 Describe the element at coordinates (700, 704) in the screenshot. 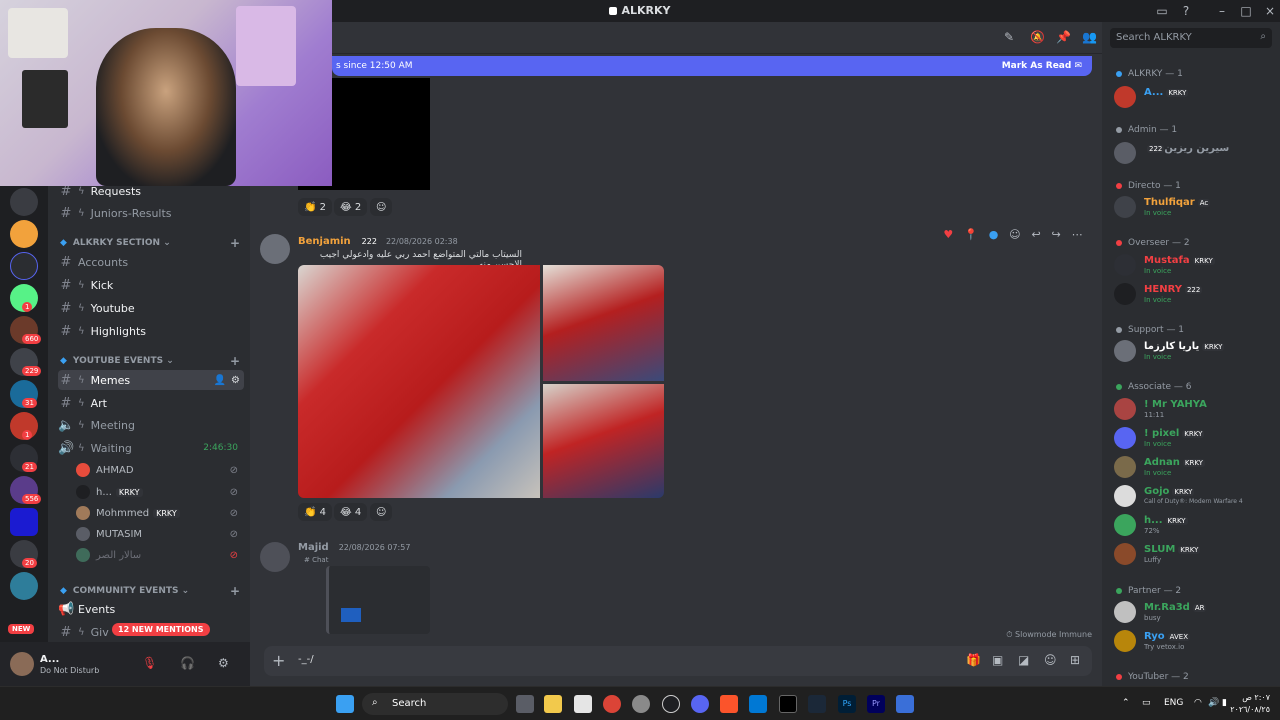

I see `discord-icon` at that location.